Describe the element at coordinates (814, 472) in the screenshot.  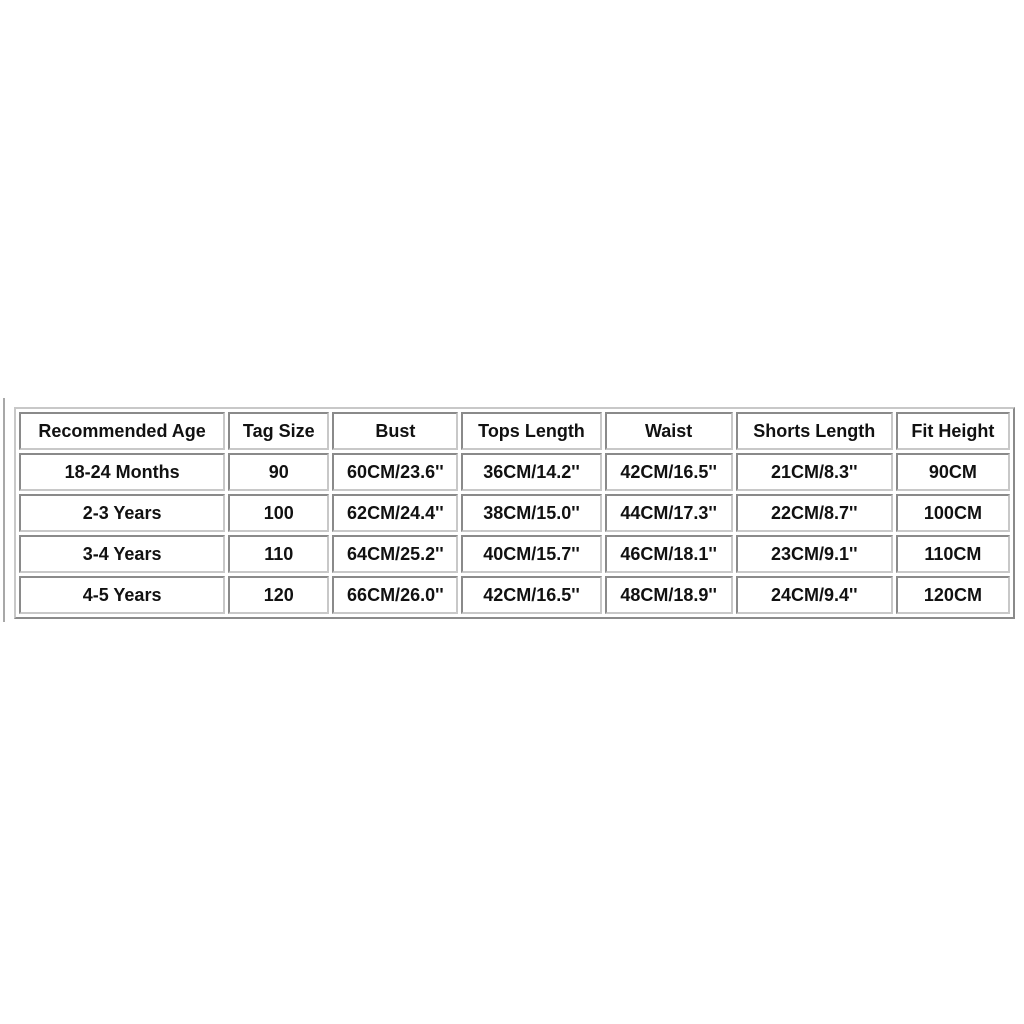
I see `cell-shorts-length: 21CM/8.3''` at that location.